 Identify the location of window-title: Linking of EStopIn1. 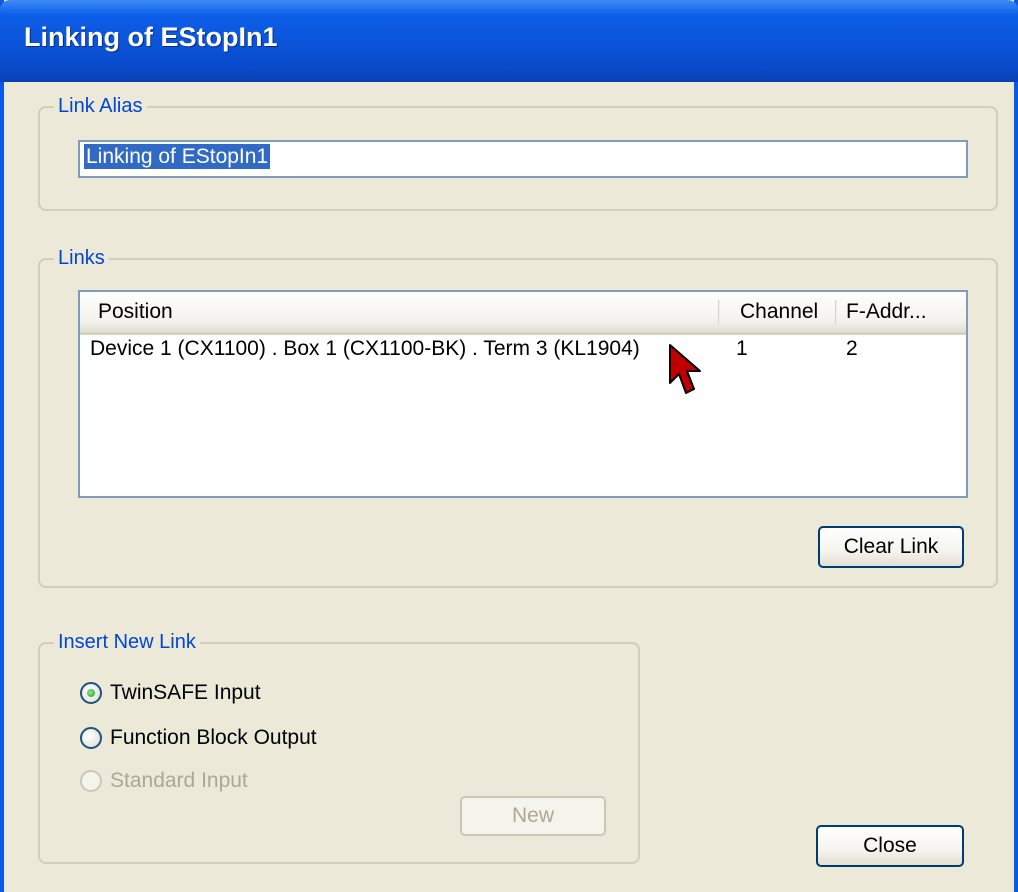
(151, 37).